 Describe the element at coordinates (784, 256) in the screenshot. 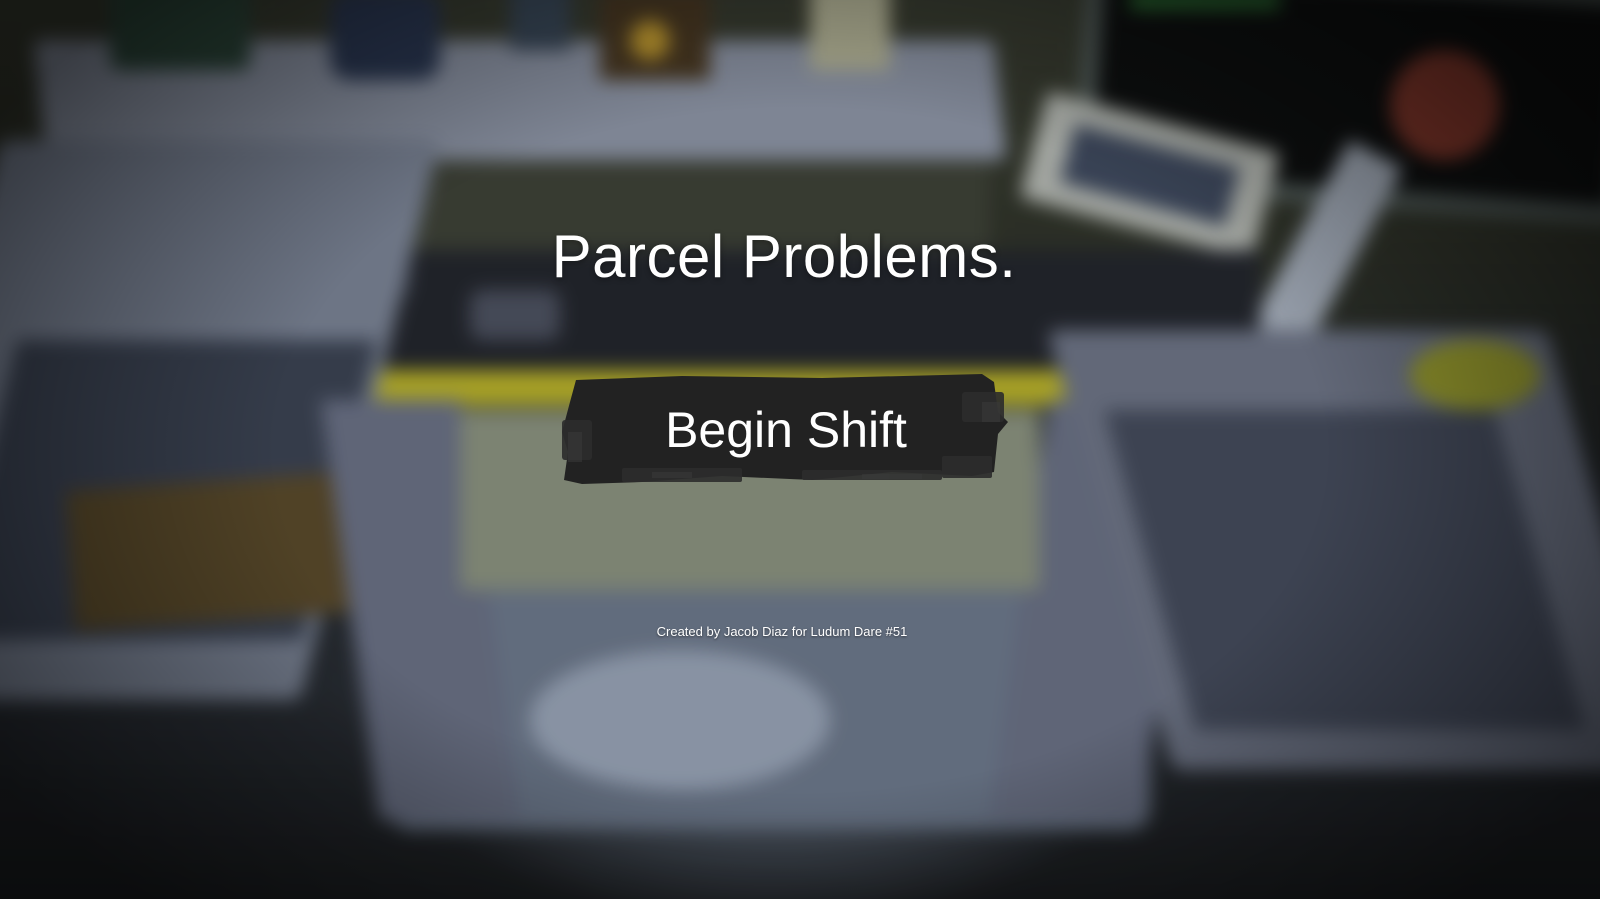

I see `game-title: Parcel Problems.` at that location.